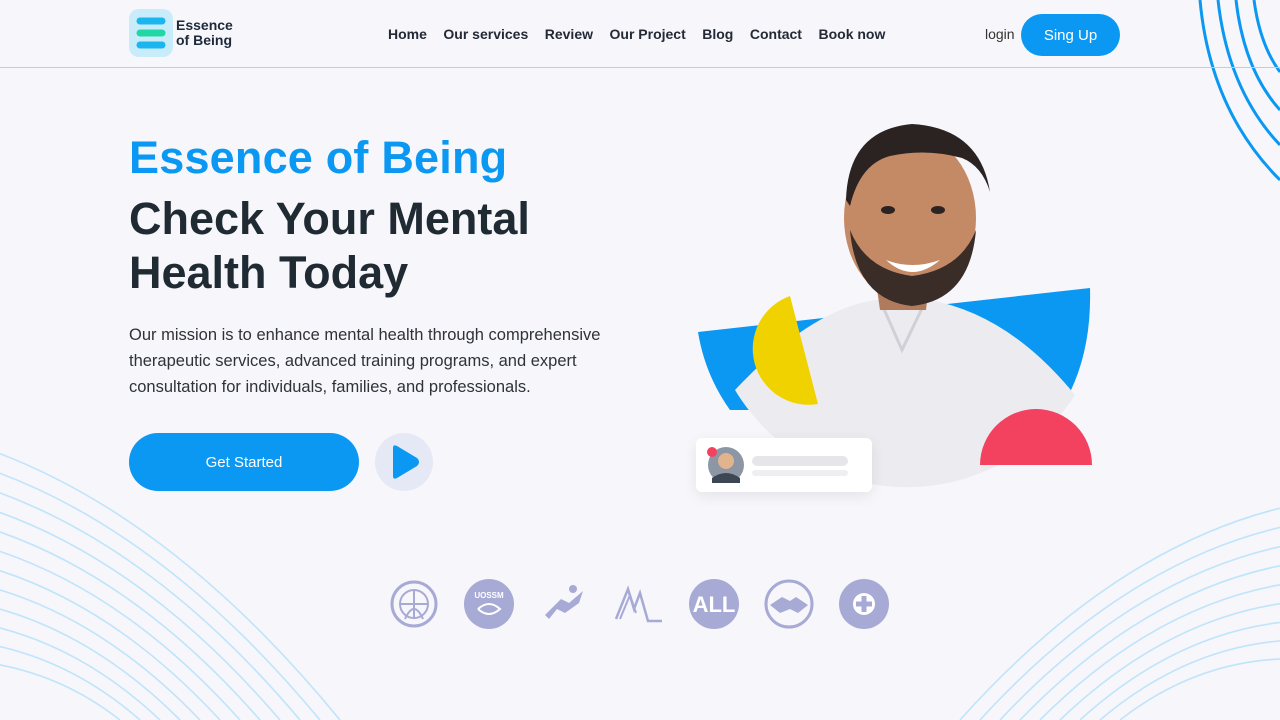  What do you see at coordinates (851, 34) in the screenshot?
I see `nav-item-book-now: Book now` at bounding box center [851, 34].